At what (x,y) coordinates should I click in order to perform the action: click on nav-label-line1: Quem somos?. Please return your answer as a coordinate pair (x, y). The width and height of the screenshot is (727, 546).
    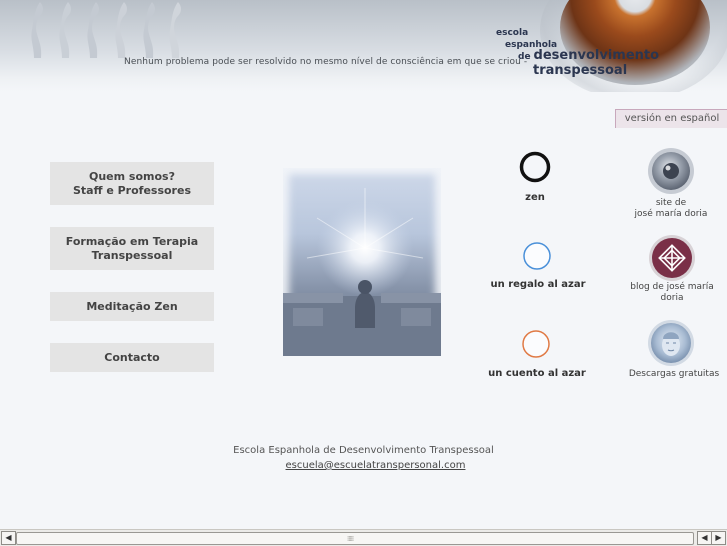
    Looking at the image, I should click on (132, 176).